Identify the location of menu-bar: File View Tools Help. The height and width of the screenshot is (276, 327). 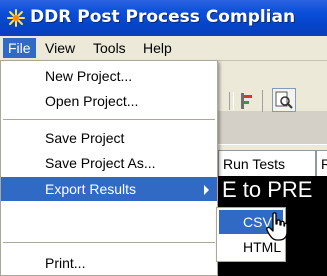
(163, 48).